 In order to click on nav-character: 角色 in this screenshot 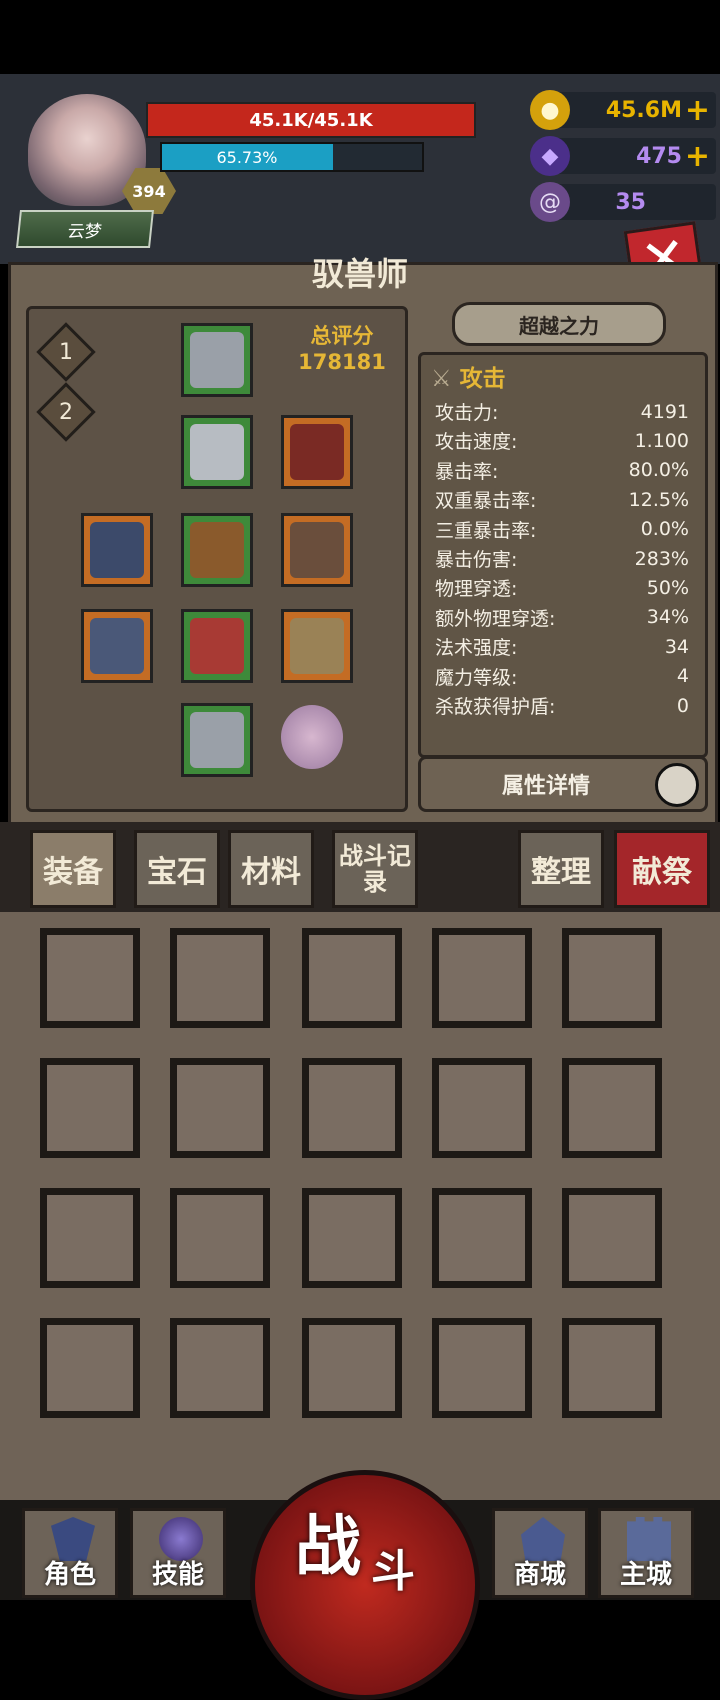, I will do `click(70, 1553)`.